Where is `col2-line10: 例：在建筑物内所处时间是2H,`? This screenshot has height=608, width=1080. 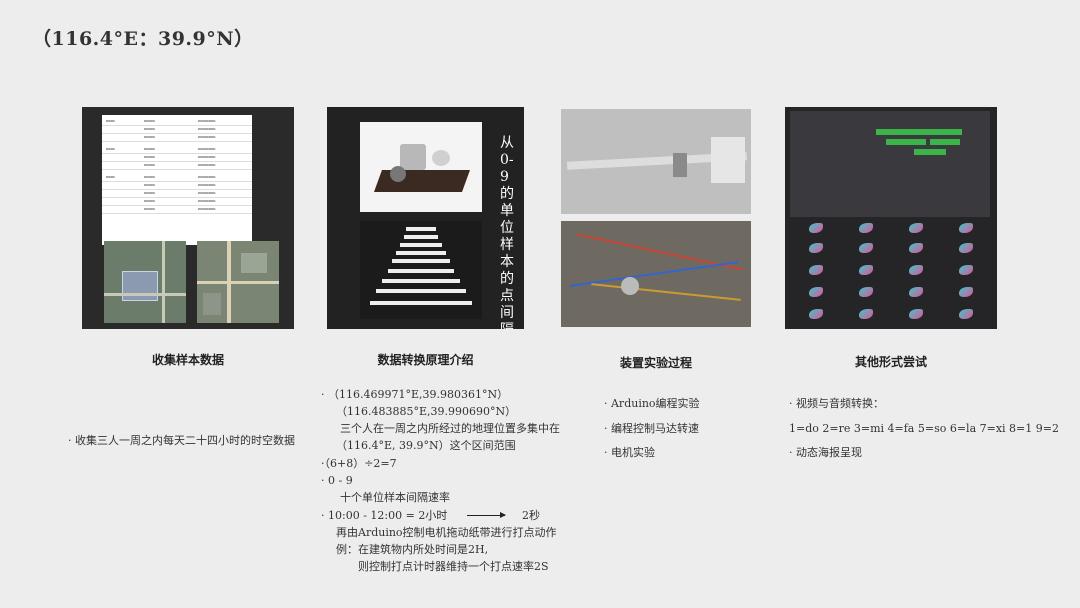 col2-line10: 例：在建筑物内所处时间是2H, is located at coordinates (412, 549).